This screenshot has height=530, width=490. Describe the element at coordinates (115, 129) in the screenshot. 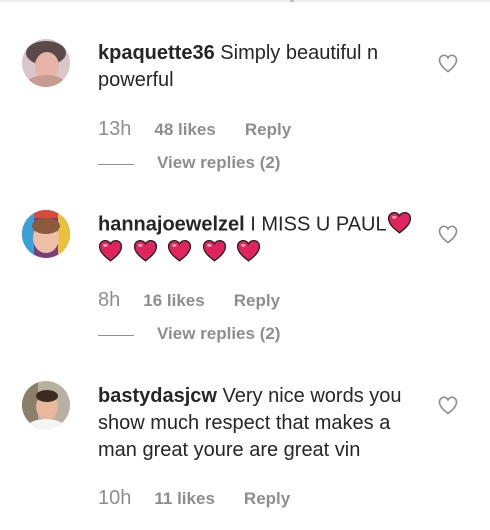

I see `comment-time: 13h` at that location.